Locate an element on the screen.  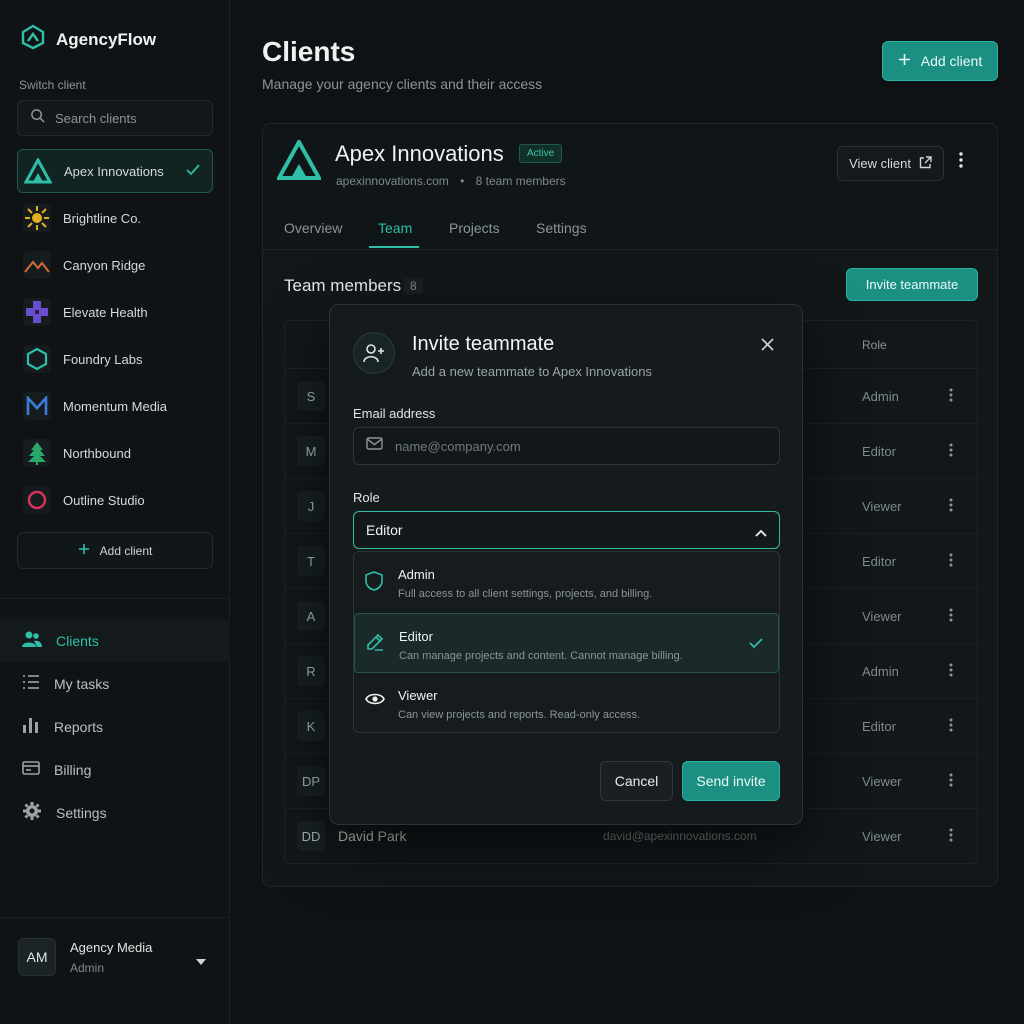
sidebar-add-client-button: Add client is located at coordinates (115, 550).